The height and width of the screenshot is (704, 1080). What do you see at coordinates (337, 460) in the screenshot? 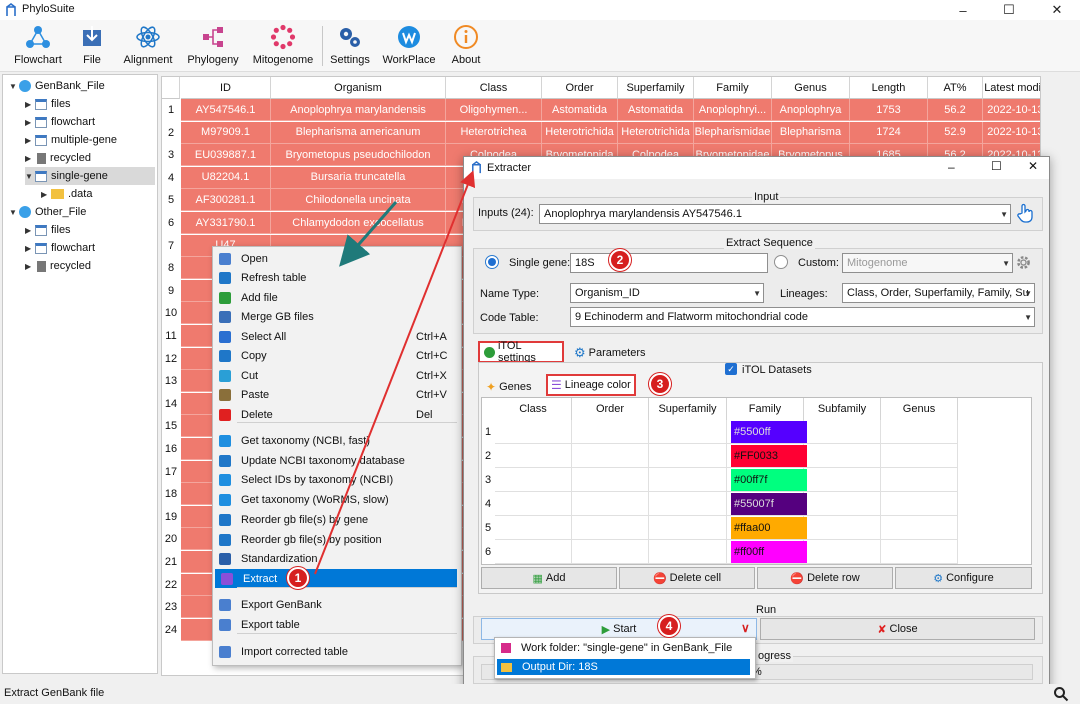
I see `menu-item-update-ncbi-taxonomy-database: Update NCBI taxonomy database` at bounding box center [337, 460].